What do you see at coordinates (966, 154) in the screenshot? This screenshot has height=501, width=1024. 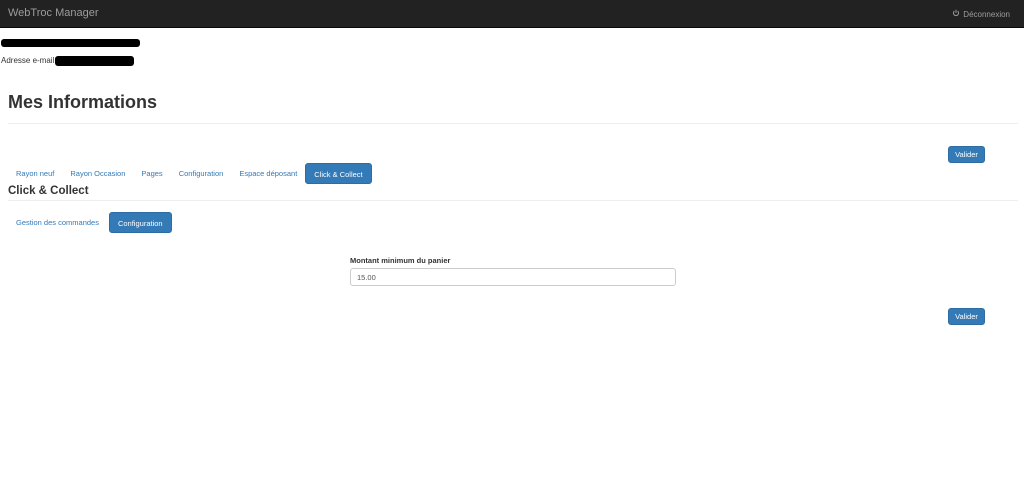 I see `validate-button-top: Valider` at bounding box center [966, 154].